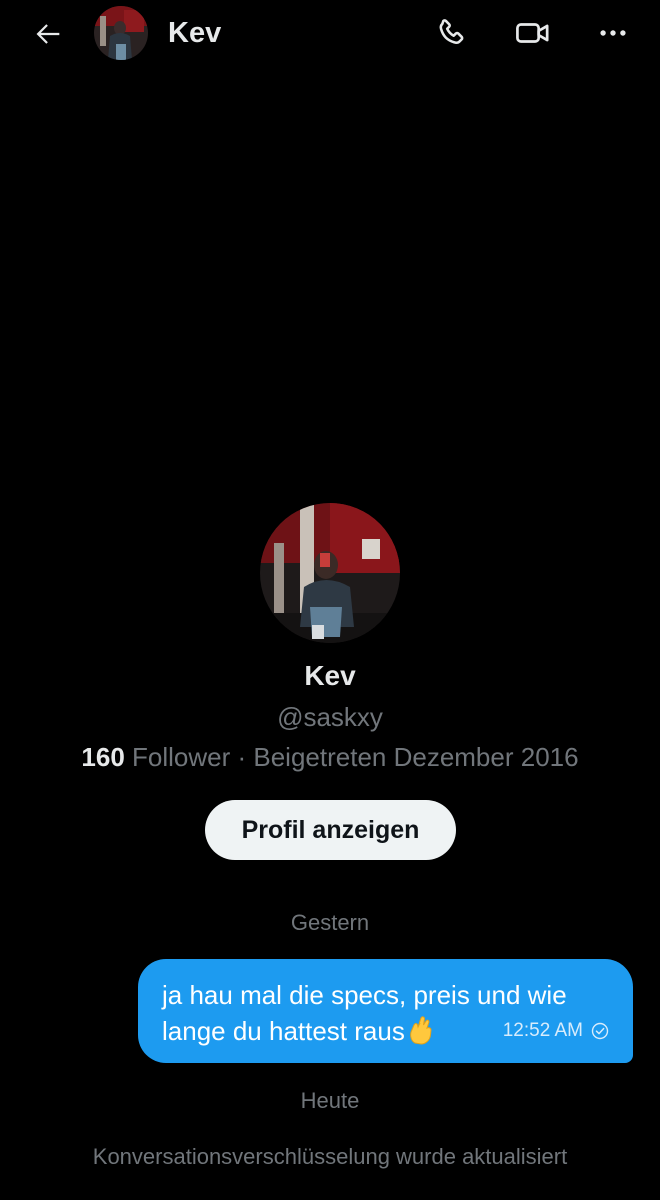 The height and width of the screenshot is (1200, 660). What do you see at coordinates (283, 1031) in the screenshot?
I see `message-line-2: lange du hattest raus` at bounding box center [283, 1031].